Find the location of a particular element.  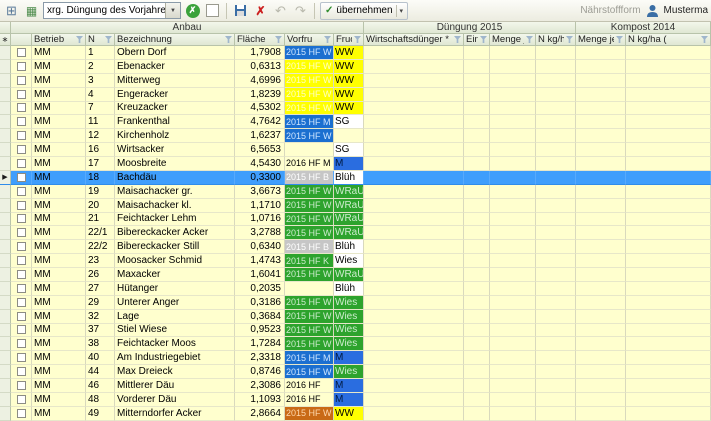

cell-flaeche: 4,5430 is located at coordinates (260, 164).